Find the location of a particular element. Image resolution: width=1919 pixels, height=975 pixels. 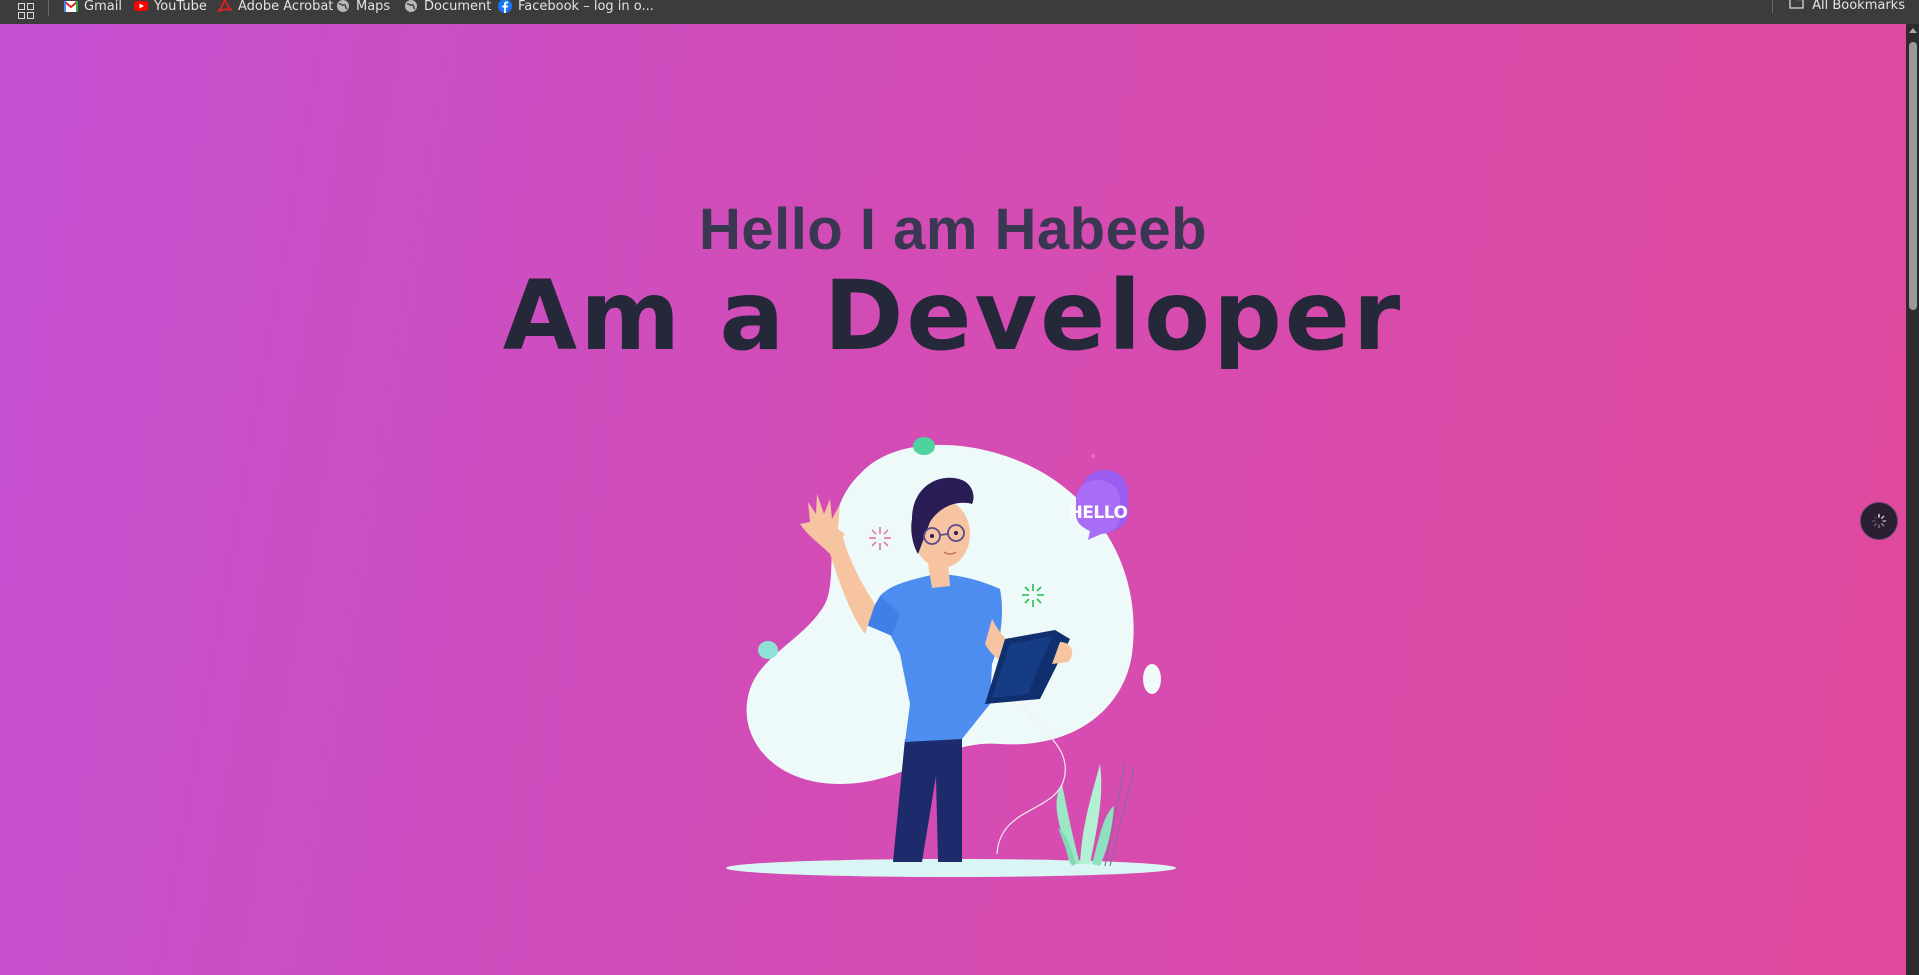

page-scrollbar is located at coordinates (1912, 499).